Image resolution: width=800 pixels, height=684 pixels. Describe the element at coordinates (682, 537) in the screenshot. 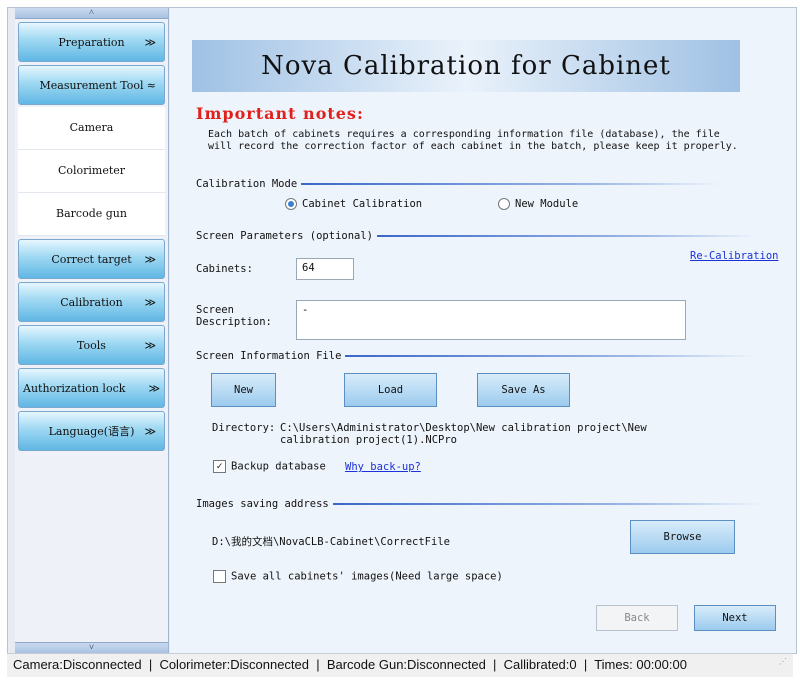

I see `browse-button: Browse` at that location.